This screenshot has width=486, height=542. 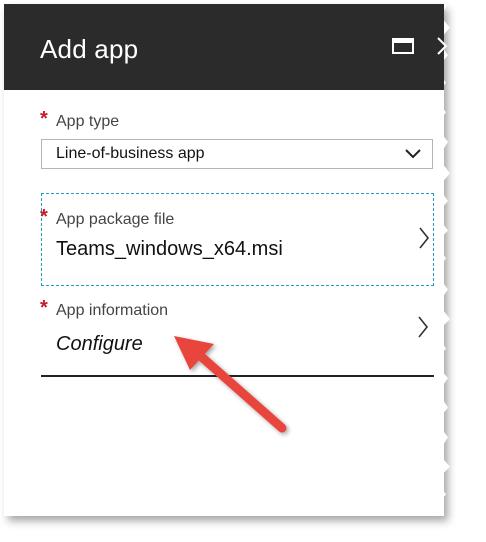 I want to click on app-type-select: Line-of-business app, so click(x=237, y=154).